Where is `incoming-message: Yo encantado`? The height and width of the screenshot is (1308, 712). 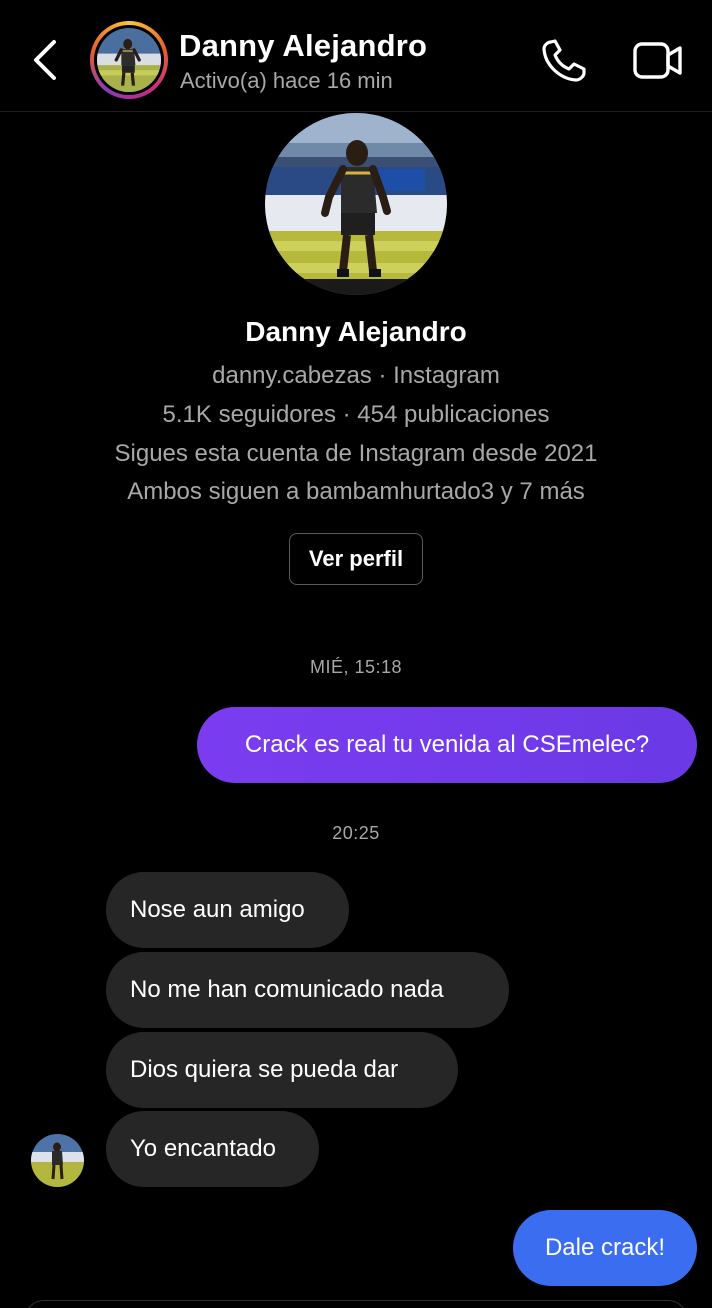 incoming-message: Yo encantado is located at coordinates (212, 1149).